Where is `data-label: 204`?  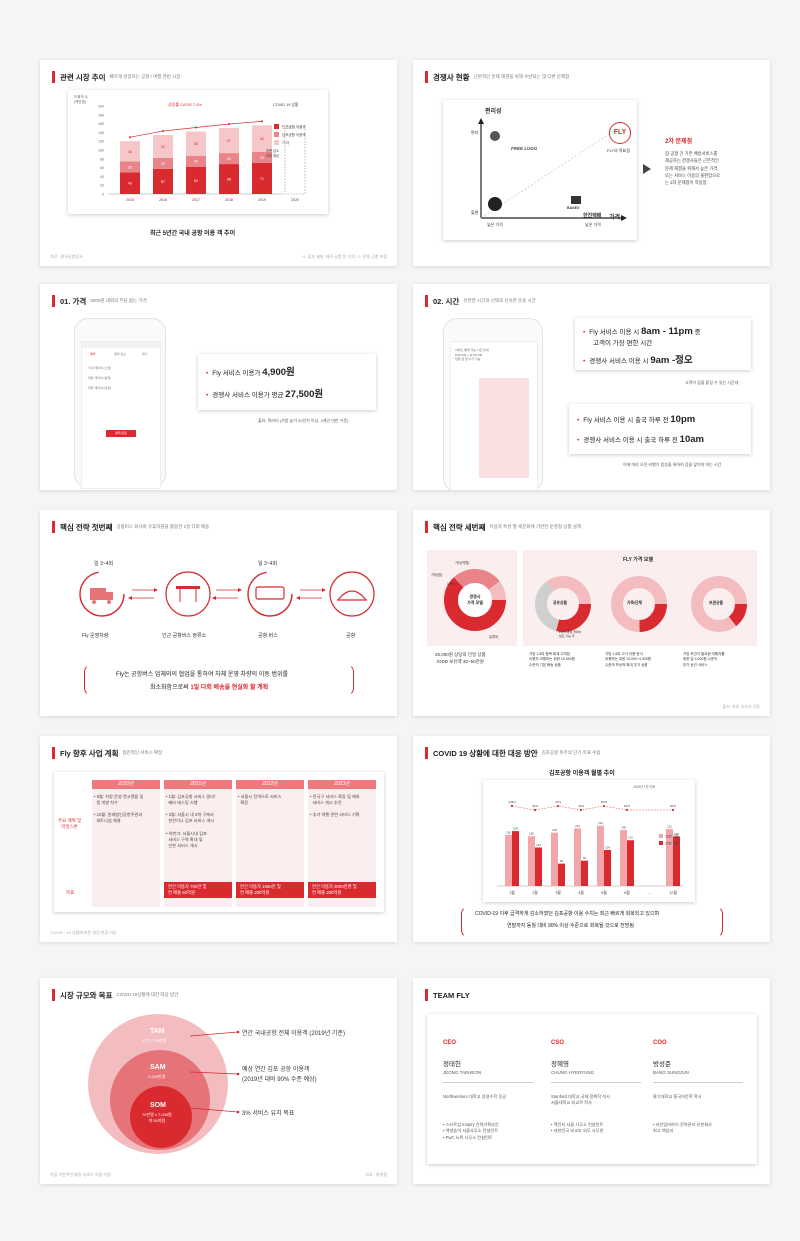
data-label: 204 is located at coordinates (515, 829).